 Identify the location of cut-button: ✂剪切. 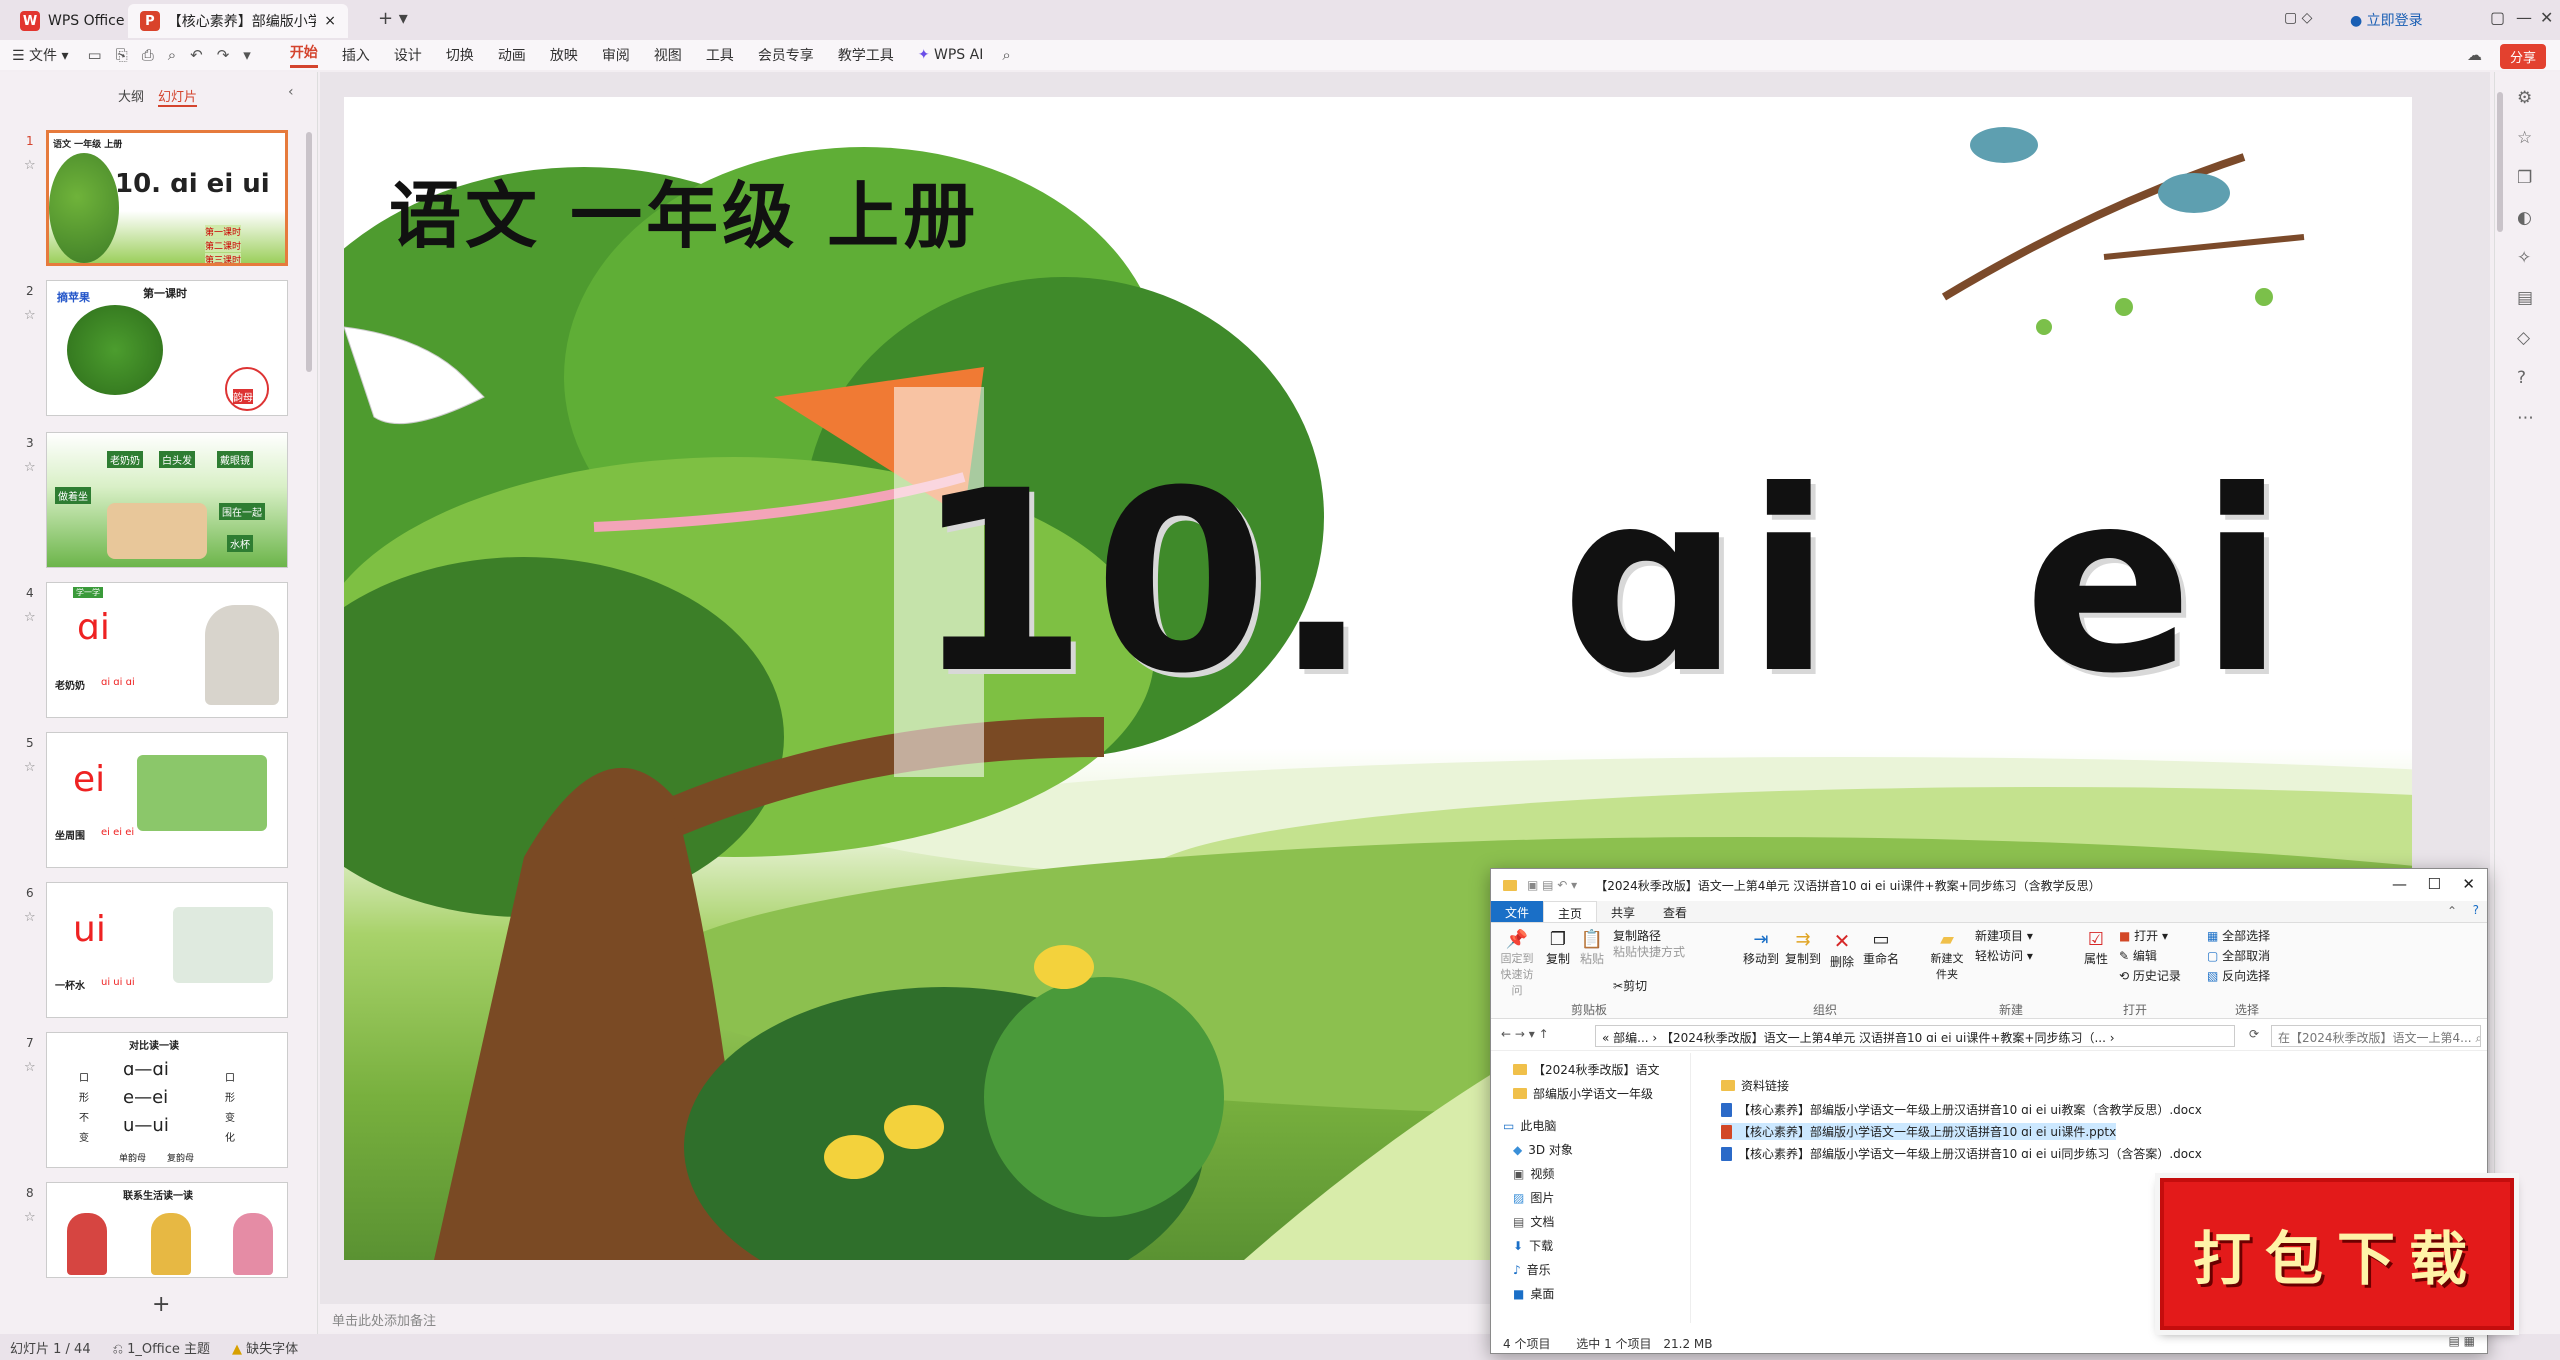
(1630, 985).